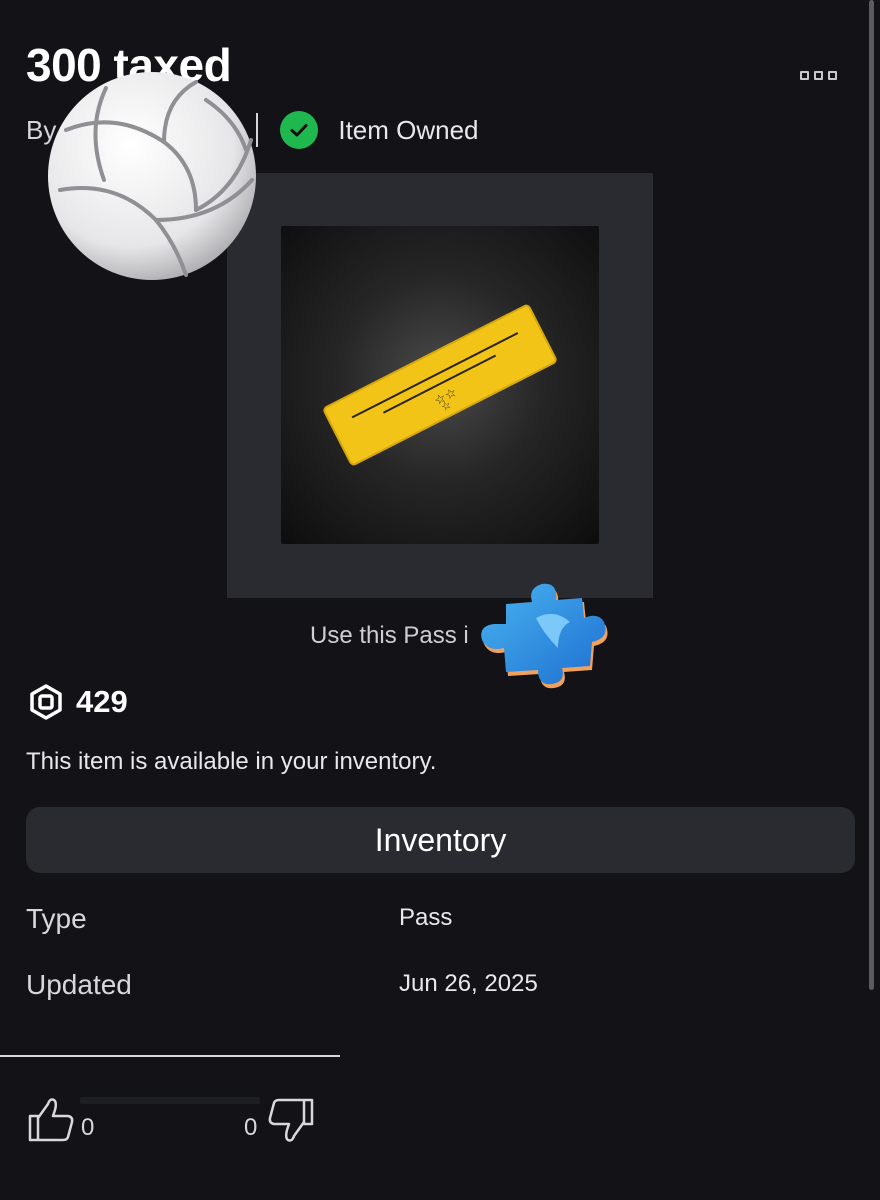  I want to click on use-pass-text: Use this Pass i, so click(389, 635).